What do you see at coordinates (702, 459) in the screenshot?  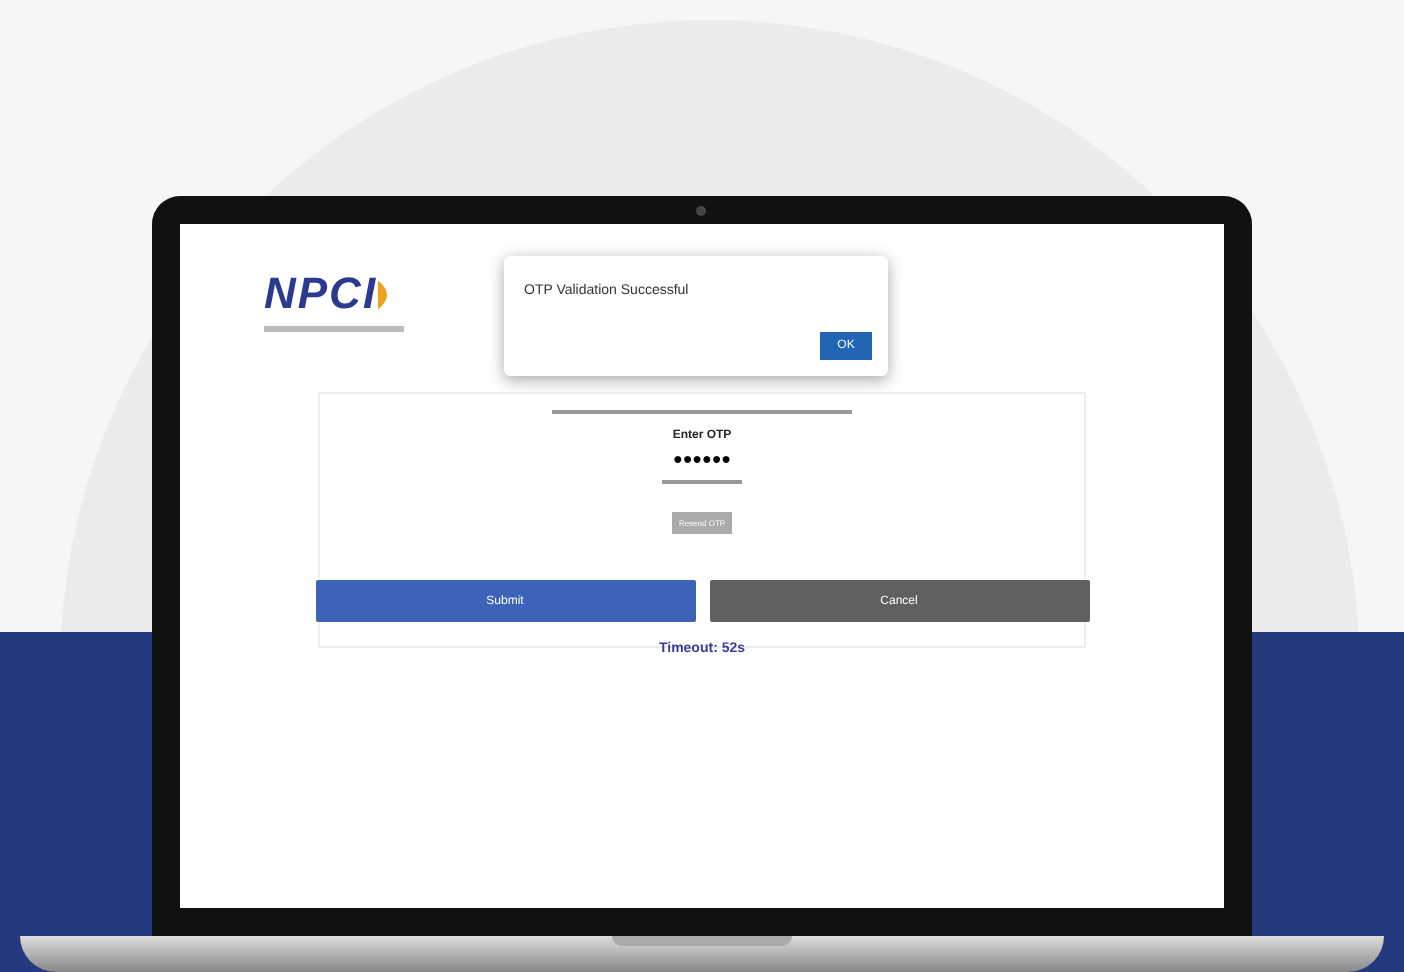 I see `otp-field: ●●●●●●` at bounding box center [702, 459].